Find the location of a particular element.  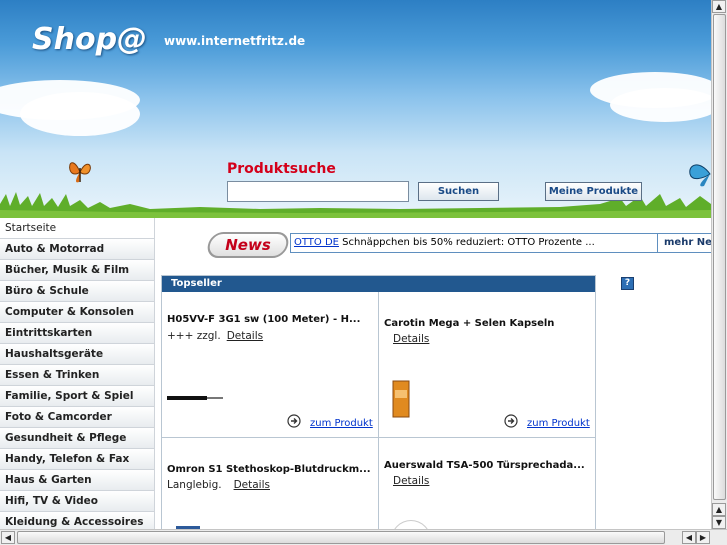

sidebar-item-hifi: Hifi, TV & Video is located at coordinates (77, 501).